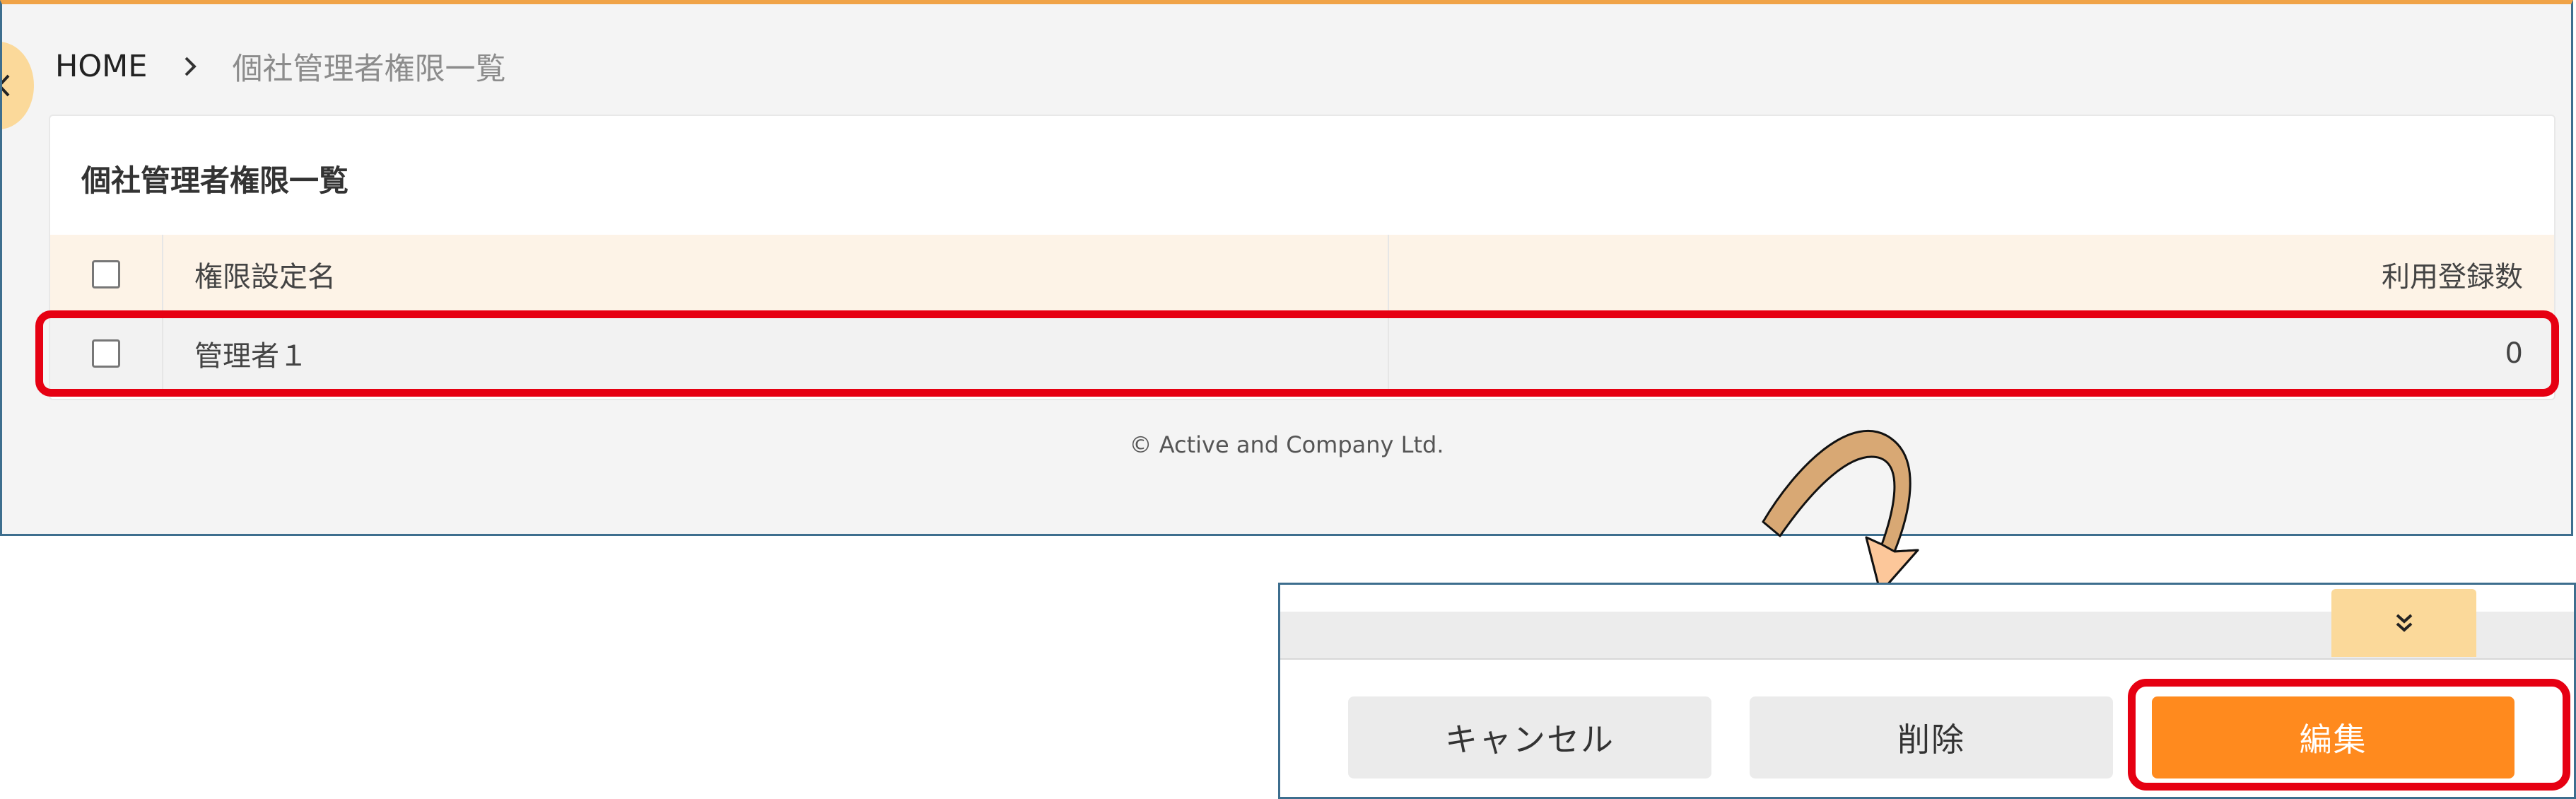 This screenshot has width=2576, height=799. I want to click on table-row: 管理者１ 0, so click(1302, 353).